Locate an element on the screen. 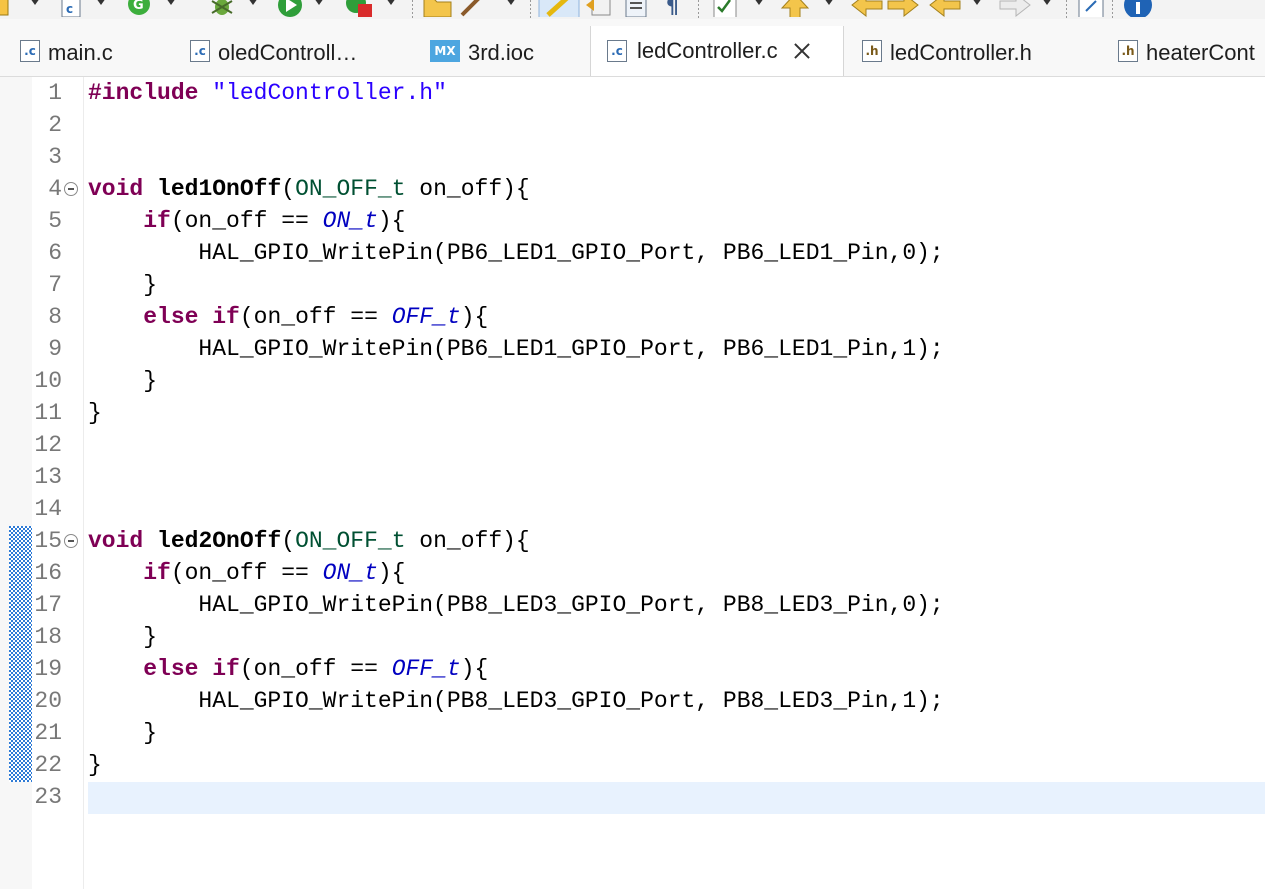 The image size is (1265, 889). c-file-icon: .c is located at coordinates (200, 51).